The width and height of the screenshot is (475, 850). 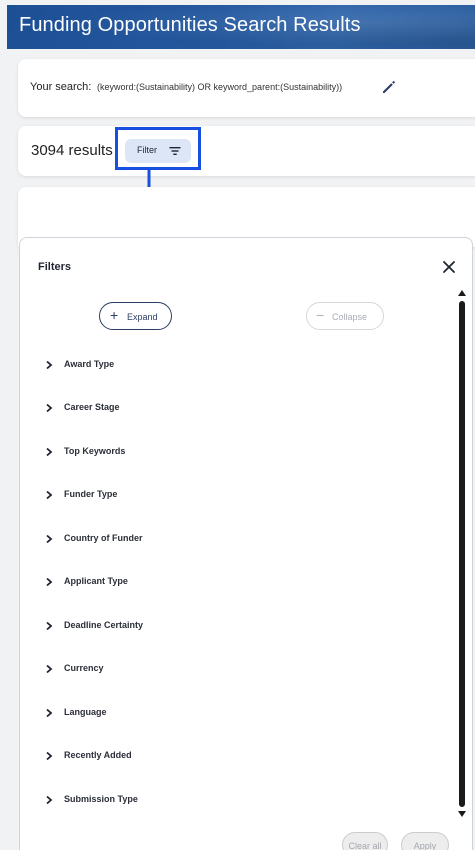 What do you see at coordinates (230, 800) in the screenshot?
I see `filter-item-submission-type: Submission Type` at bounding box center [230, 800].